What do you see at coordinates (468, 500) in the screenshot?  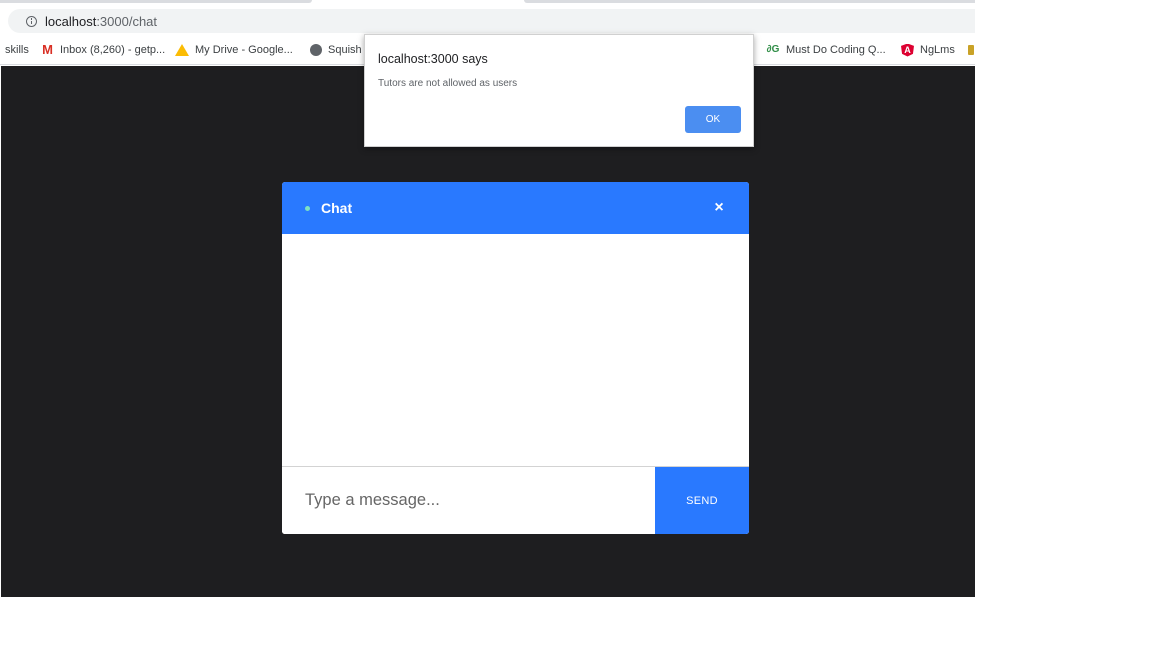 I see `message-input` at bounding box center [468, 500].